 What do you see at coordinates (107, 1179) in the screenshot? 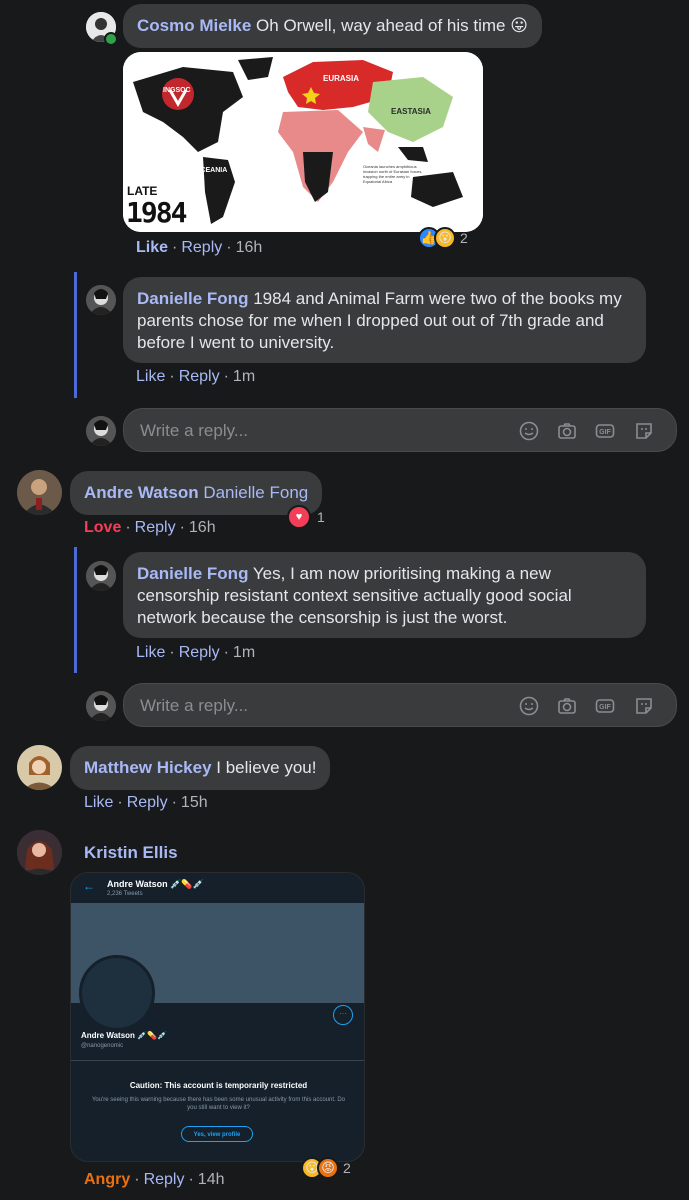
I see `angry-button: Angry` at bounding box center [107, 1179].